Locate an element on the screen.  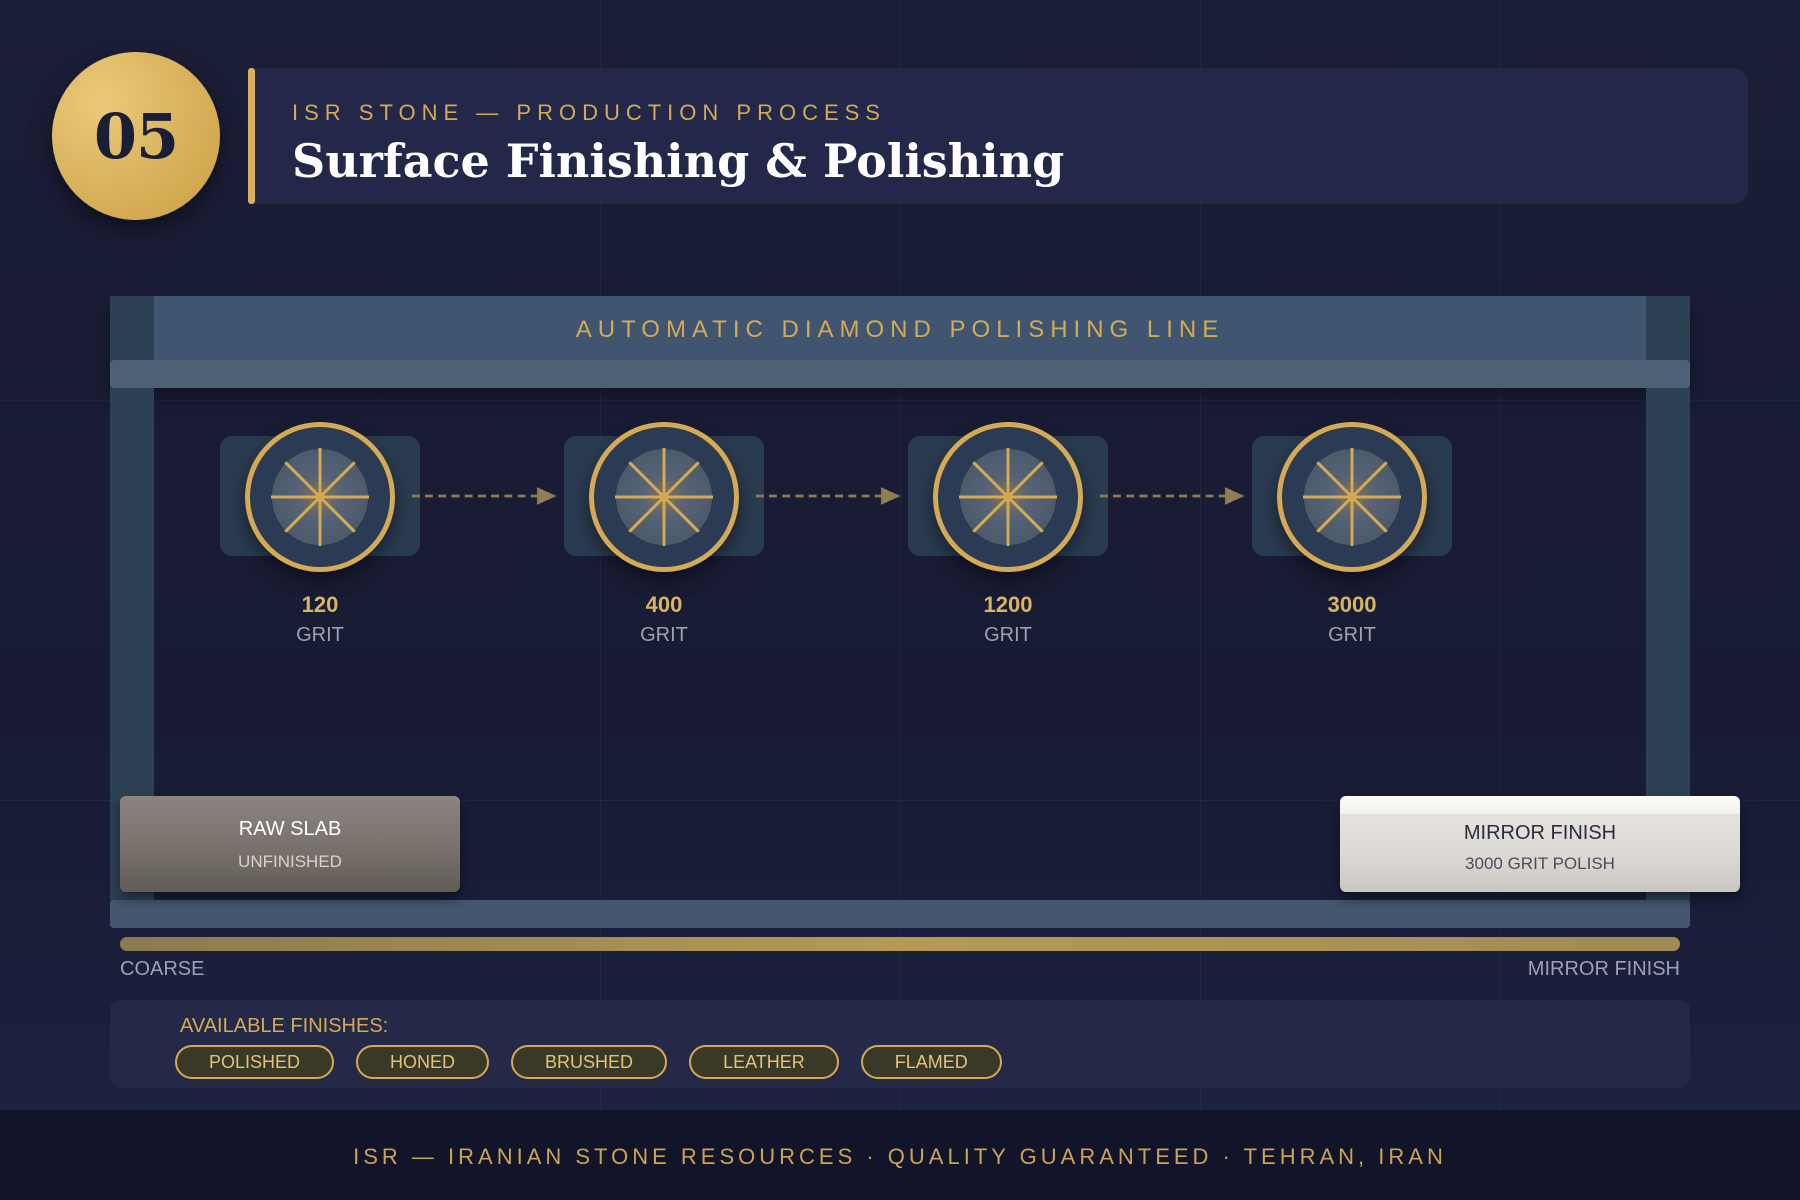
raw-slab-title: RAW SLAB is located at coordinates (290, 829).